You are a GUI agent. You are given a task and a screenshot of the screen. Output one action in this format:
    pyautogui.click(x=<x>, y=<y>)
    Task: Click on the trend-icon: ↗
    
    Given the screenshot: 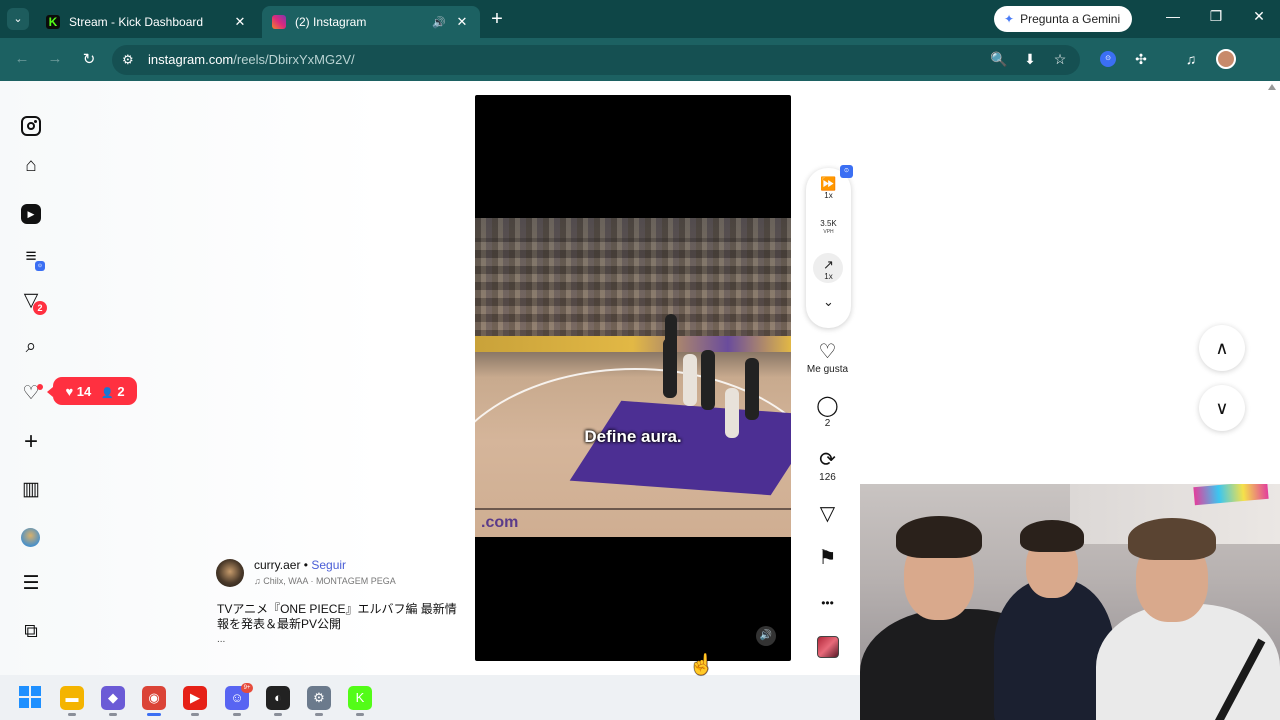 What is the action you would take?
    pyautogui.click(x=828, y=264)
    